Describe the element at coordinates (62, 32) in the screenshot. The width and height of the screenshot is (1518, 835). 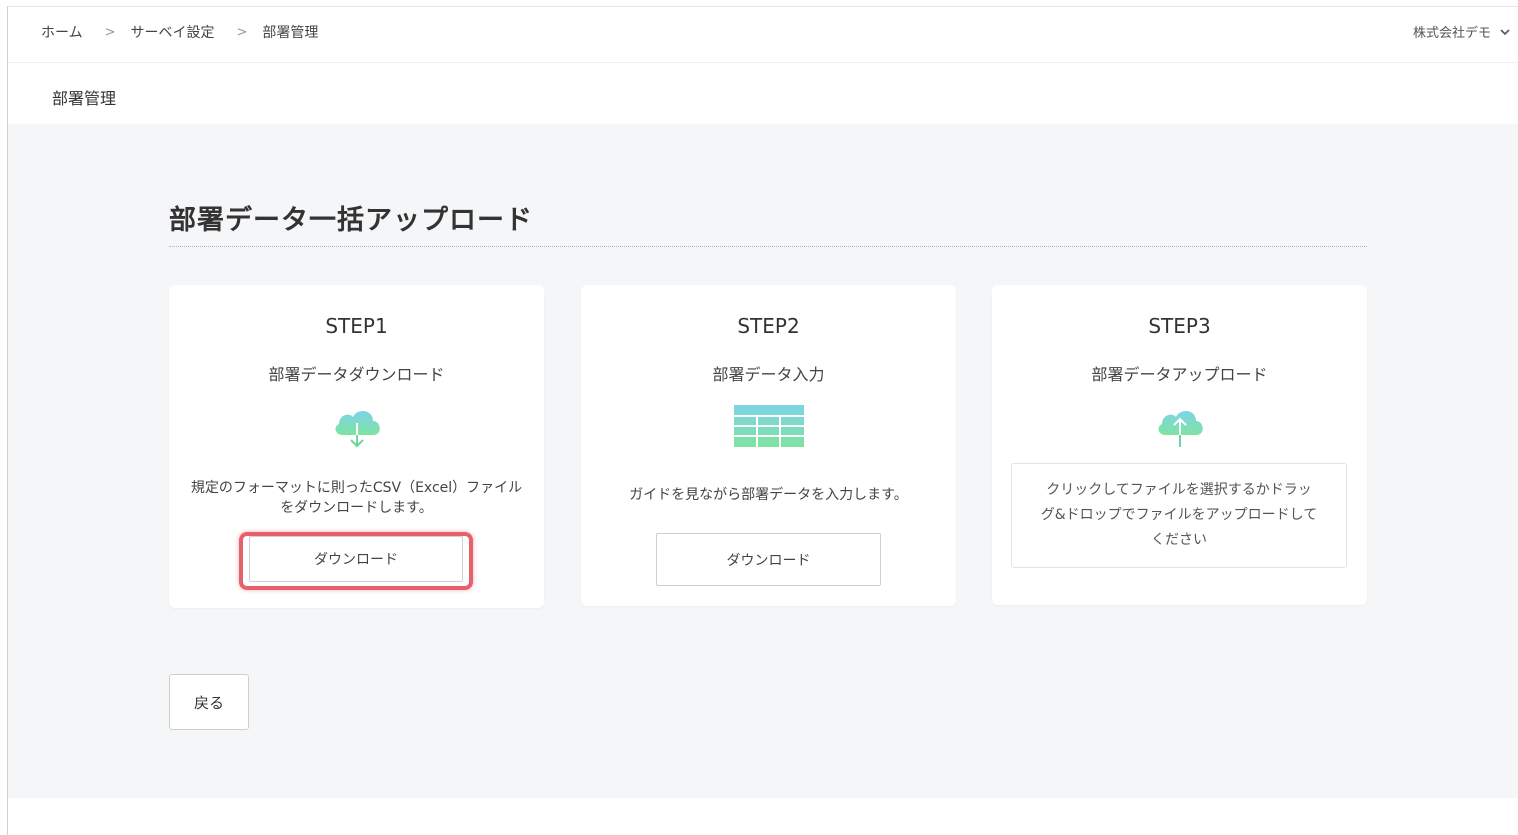
I see `breadcrumb-home: ホーム` at that location.